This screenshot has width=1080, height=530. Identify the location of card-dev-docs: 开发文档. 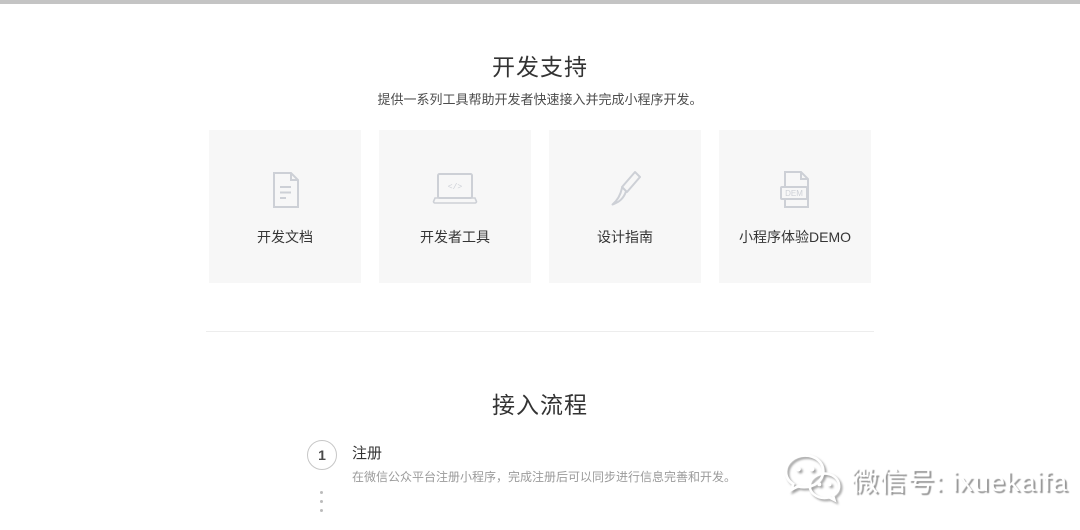
(285, 206).